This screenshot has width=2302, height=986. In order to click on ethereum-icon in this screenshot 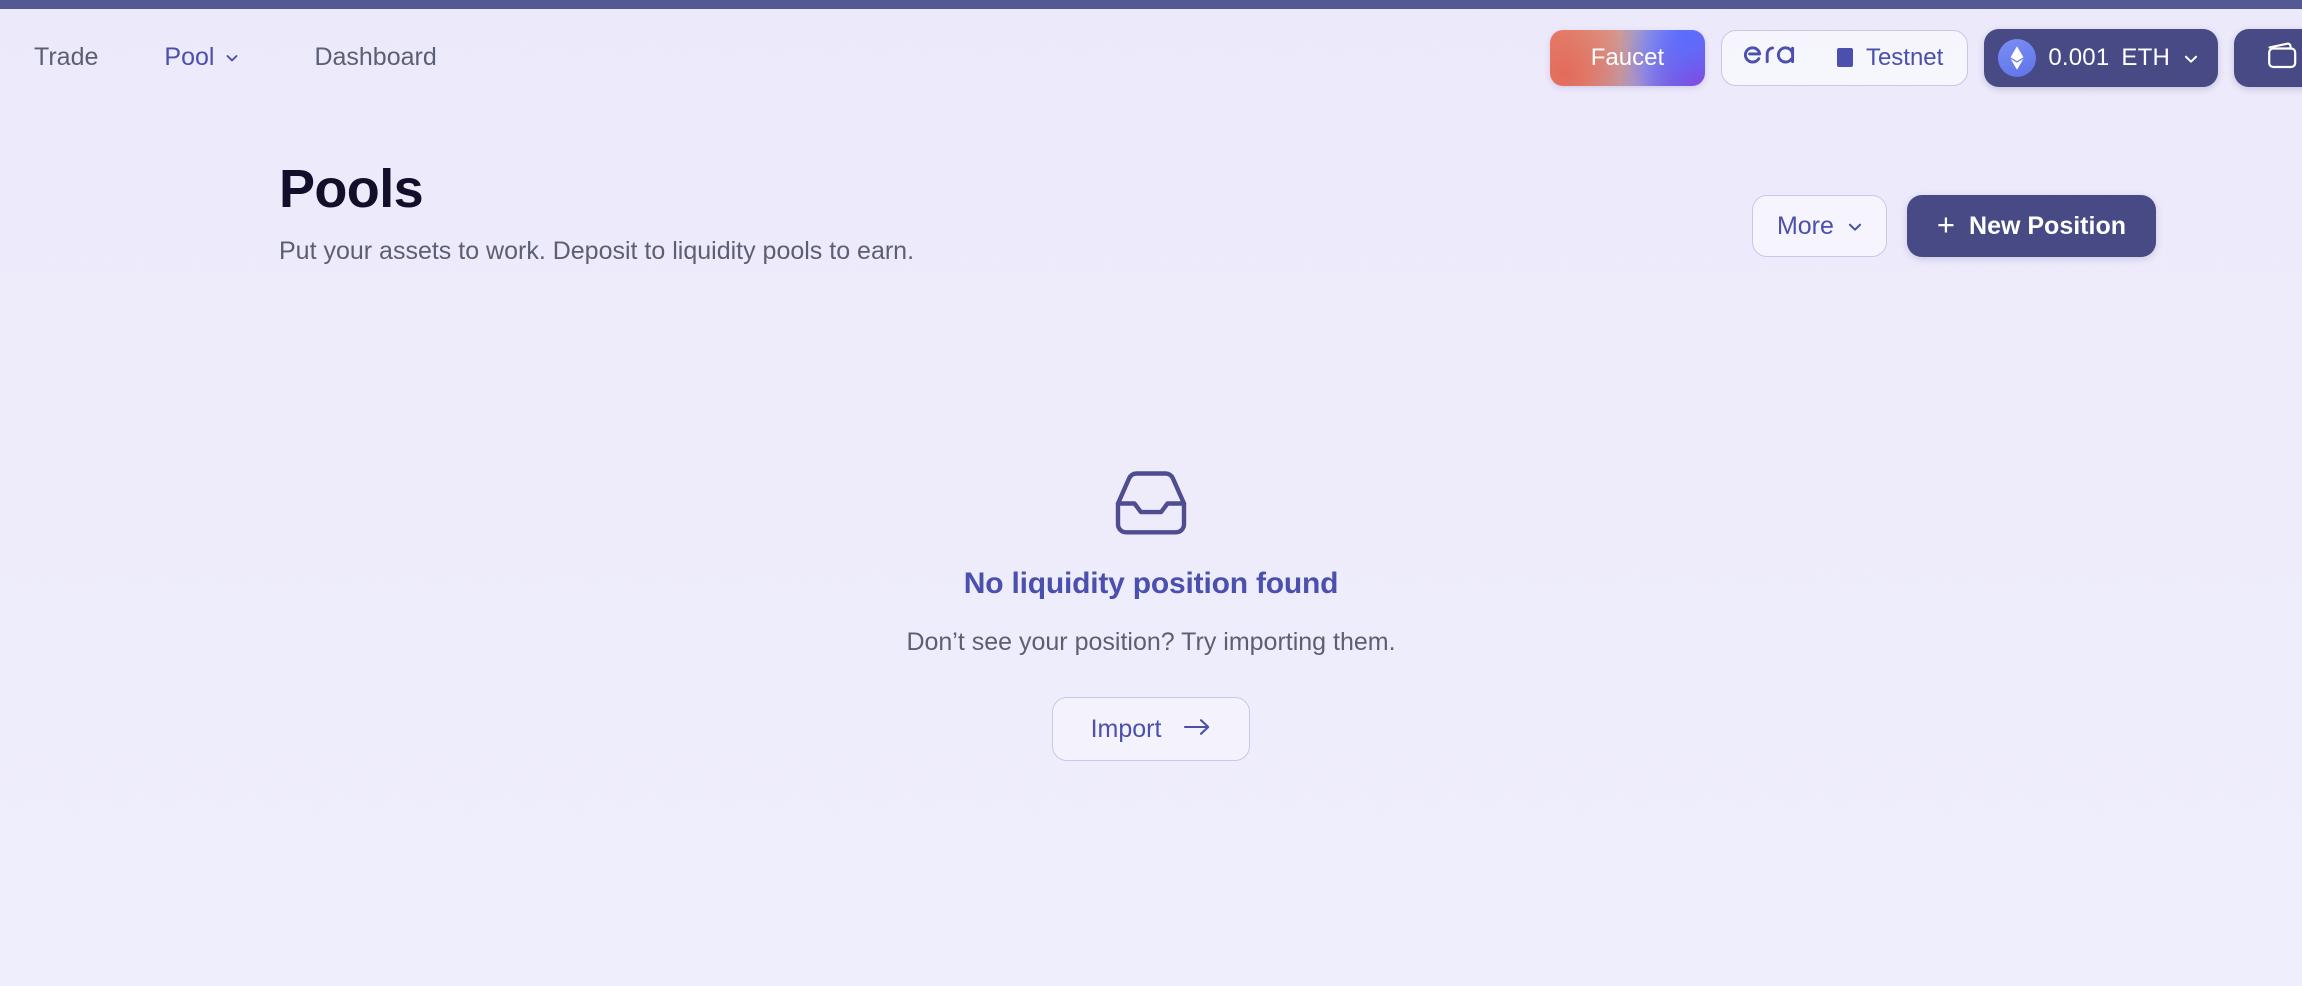, I will do `click(2017, 57)`.